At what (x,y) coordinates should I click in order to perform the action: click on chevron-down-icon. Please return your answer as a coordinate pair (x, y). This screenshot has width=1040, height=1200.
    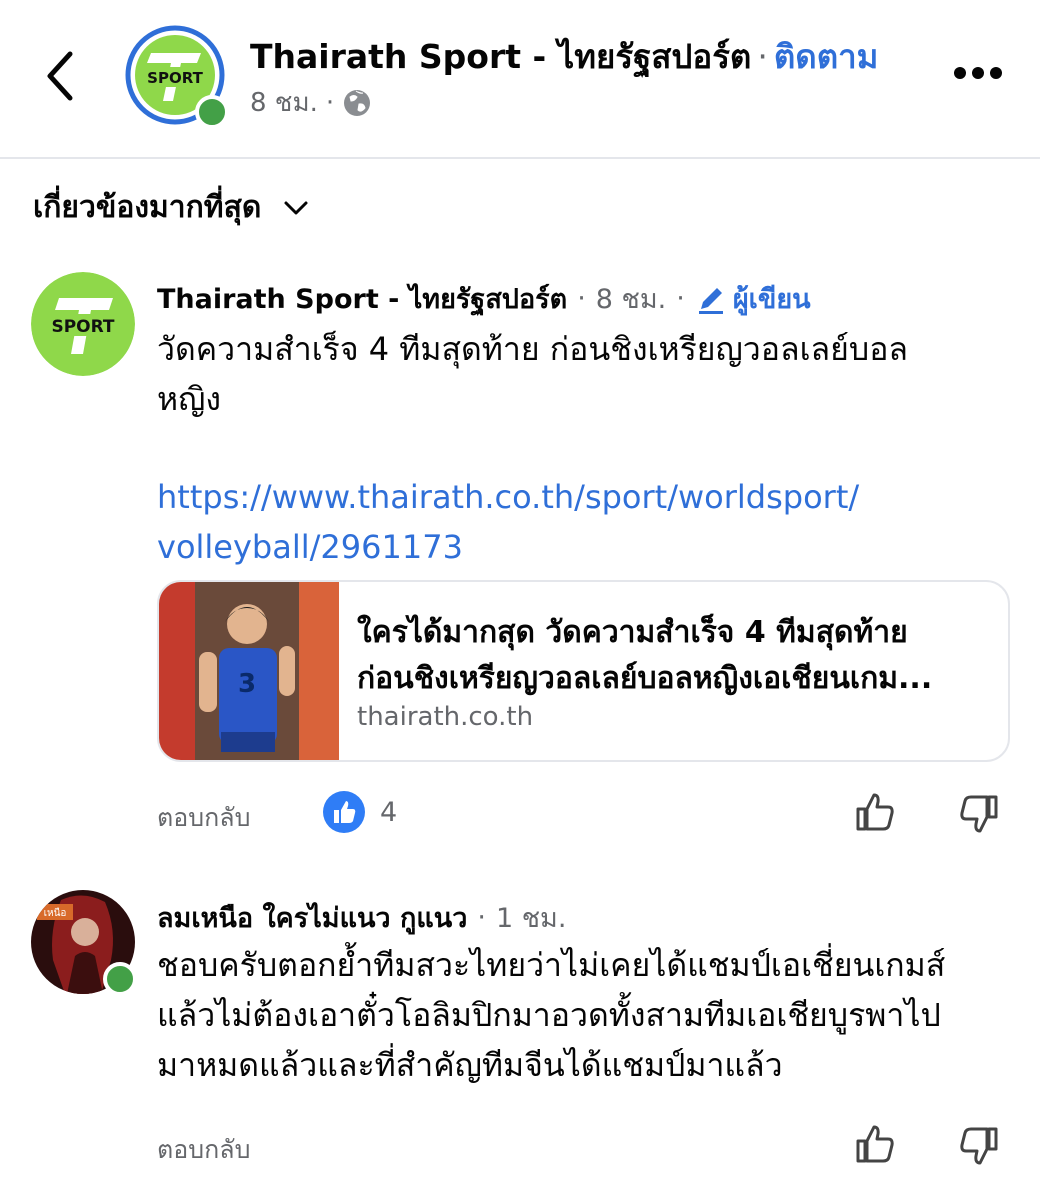
    Looking at the image, I should click on (296, 207).